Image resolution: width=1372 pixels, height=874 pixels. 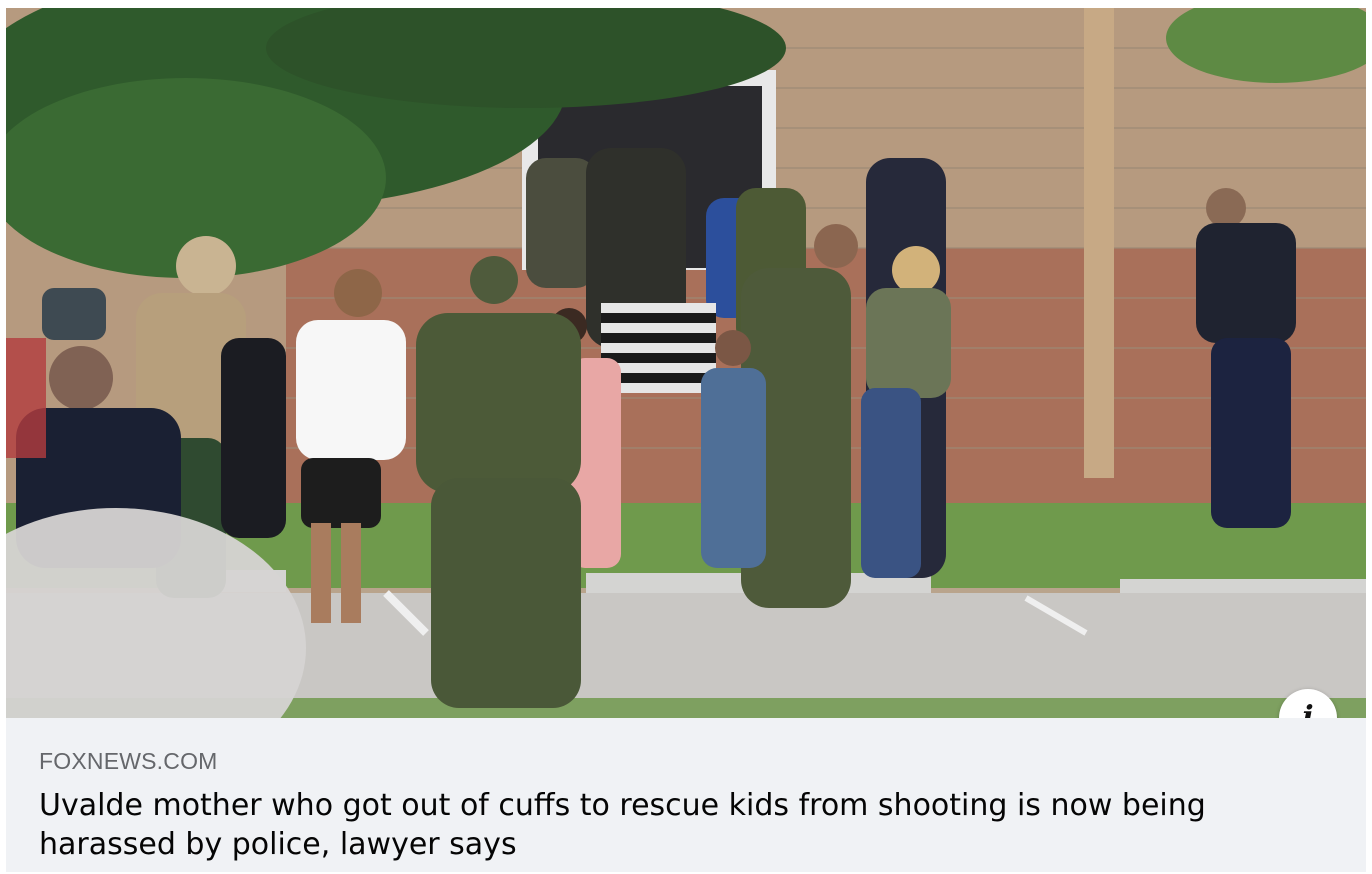 I want to click on source-domain: FOXNEWS.COM, so click(x=128, y=761).